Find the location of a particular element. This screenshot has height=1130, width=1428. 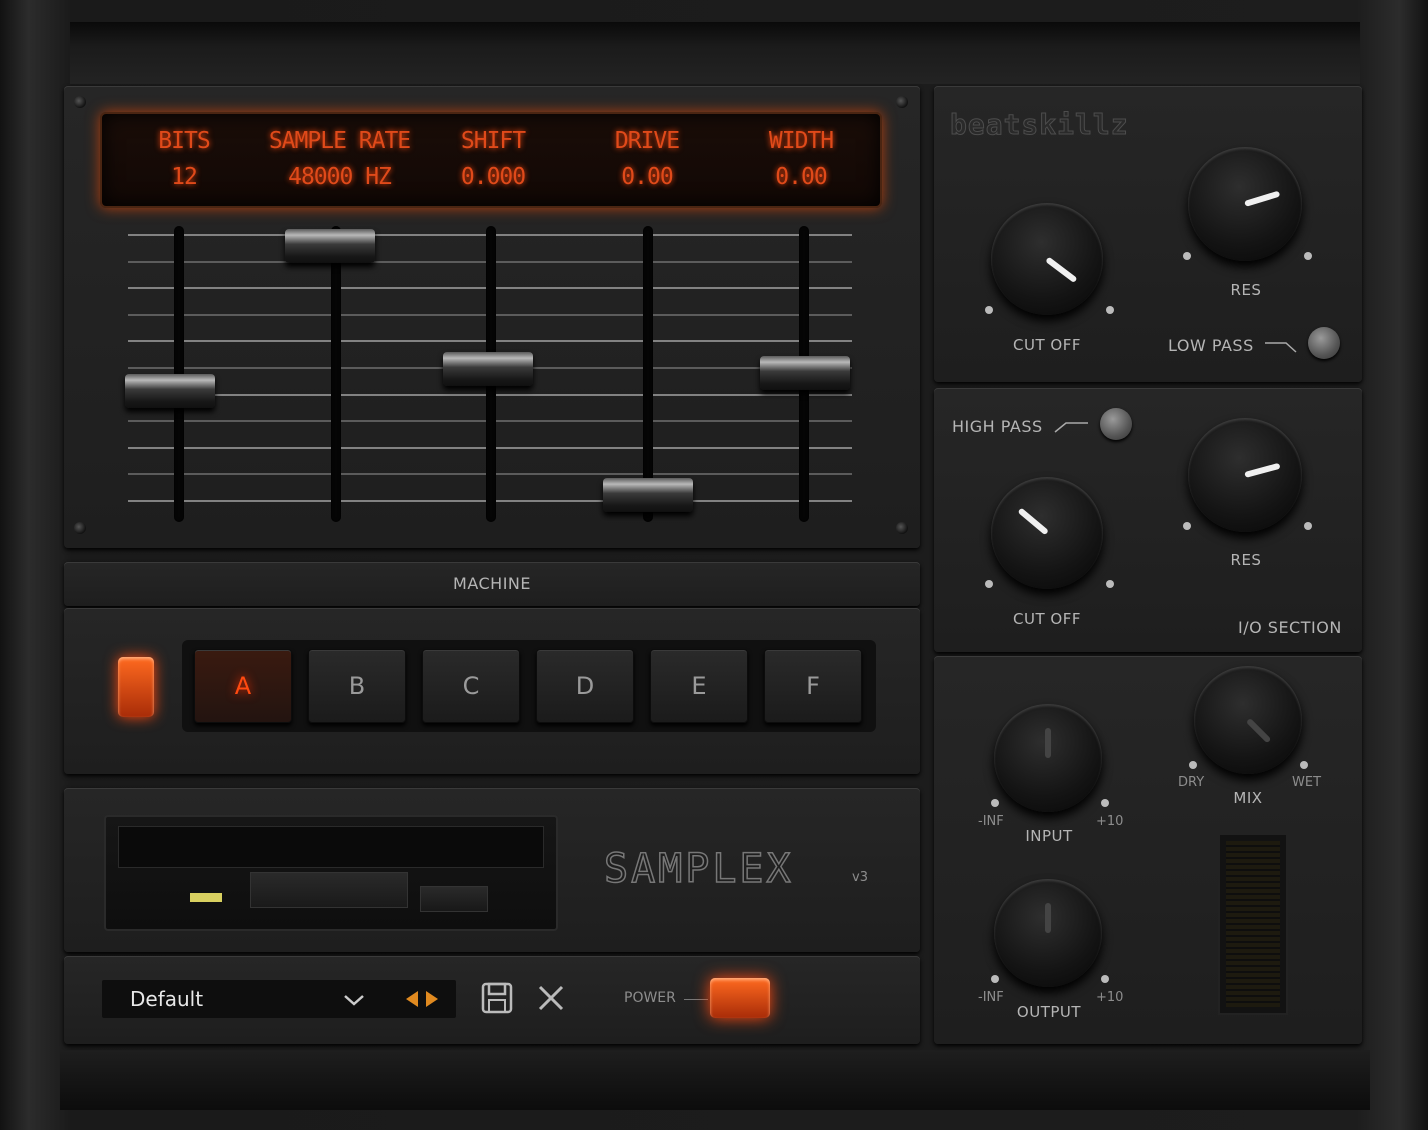

machine-button-b: B is located at coordinates (357, 686).